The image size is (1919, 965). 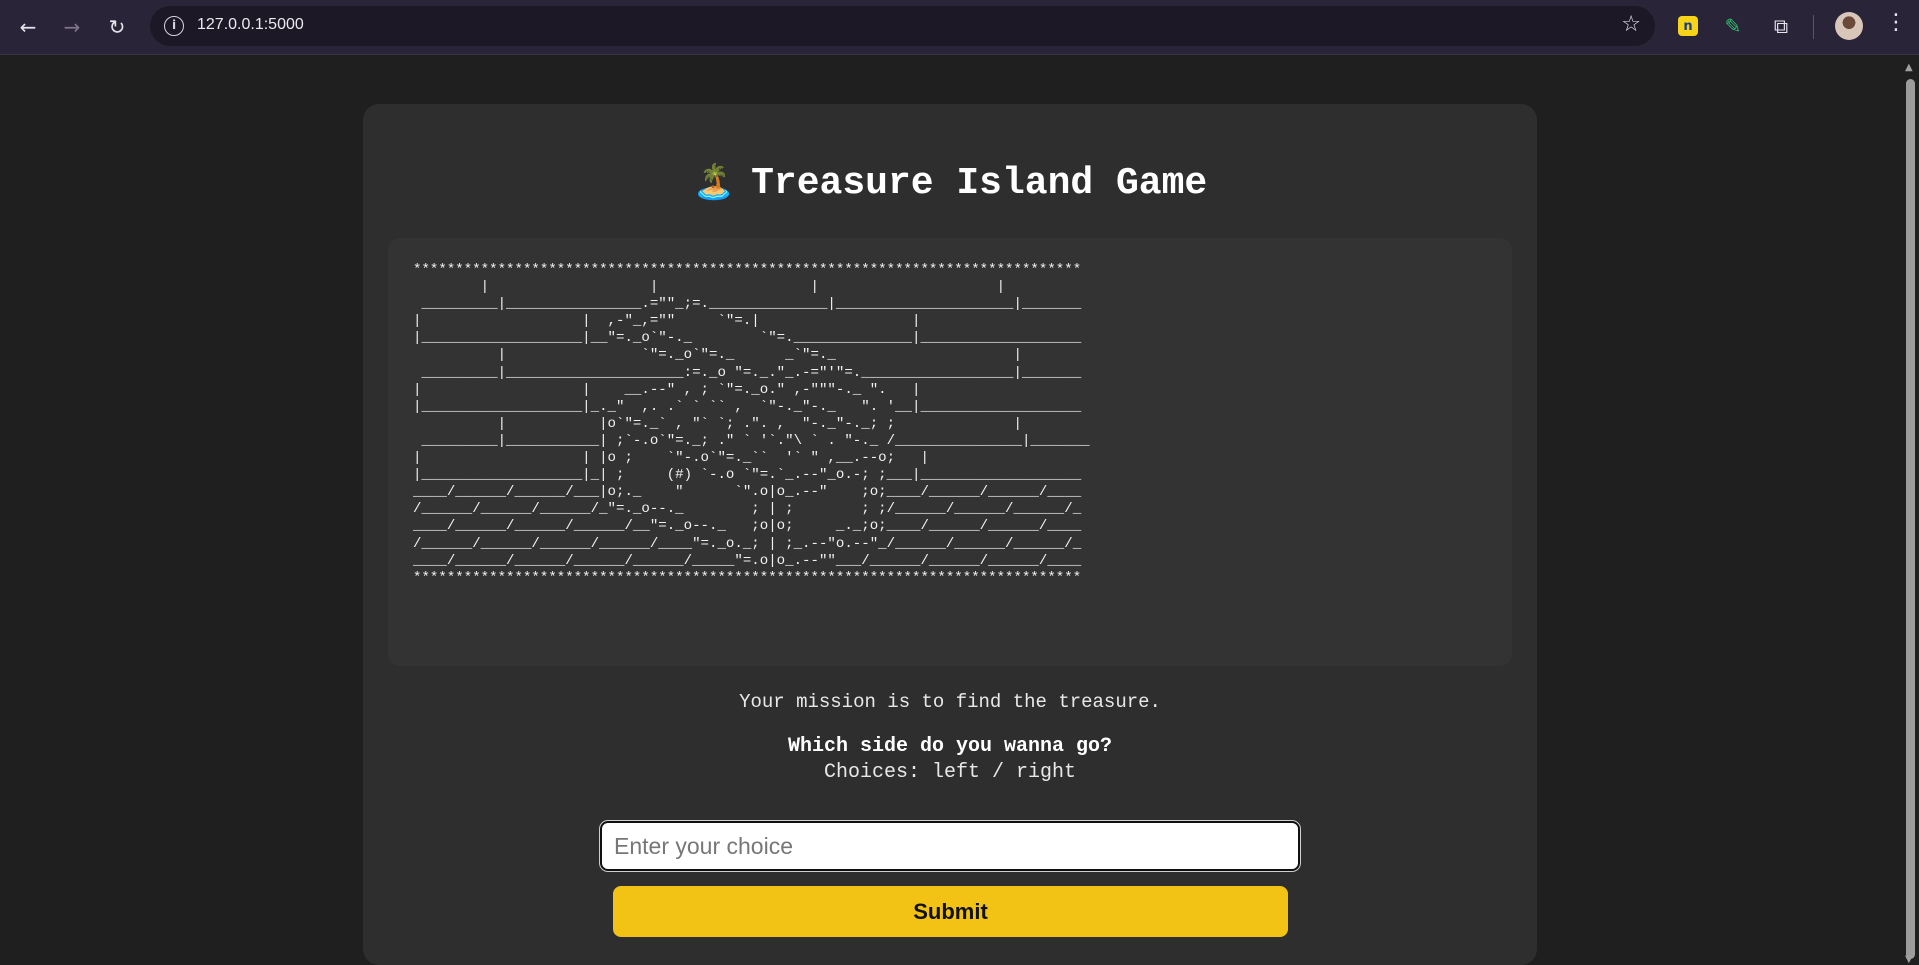 What do you see at coordinates (1631, 24) in the screenshot?
I see `star-icon: ☆` at bounding box center [1631, 24].